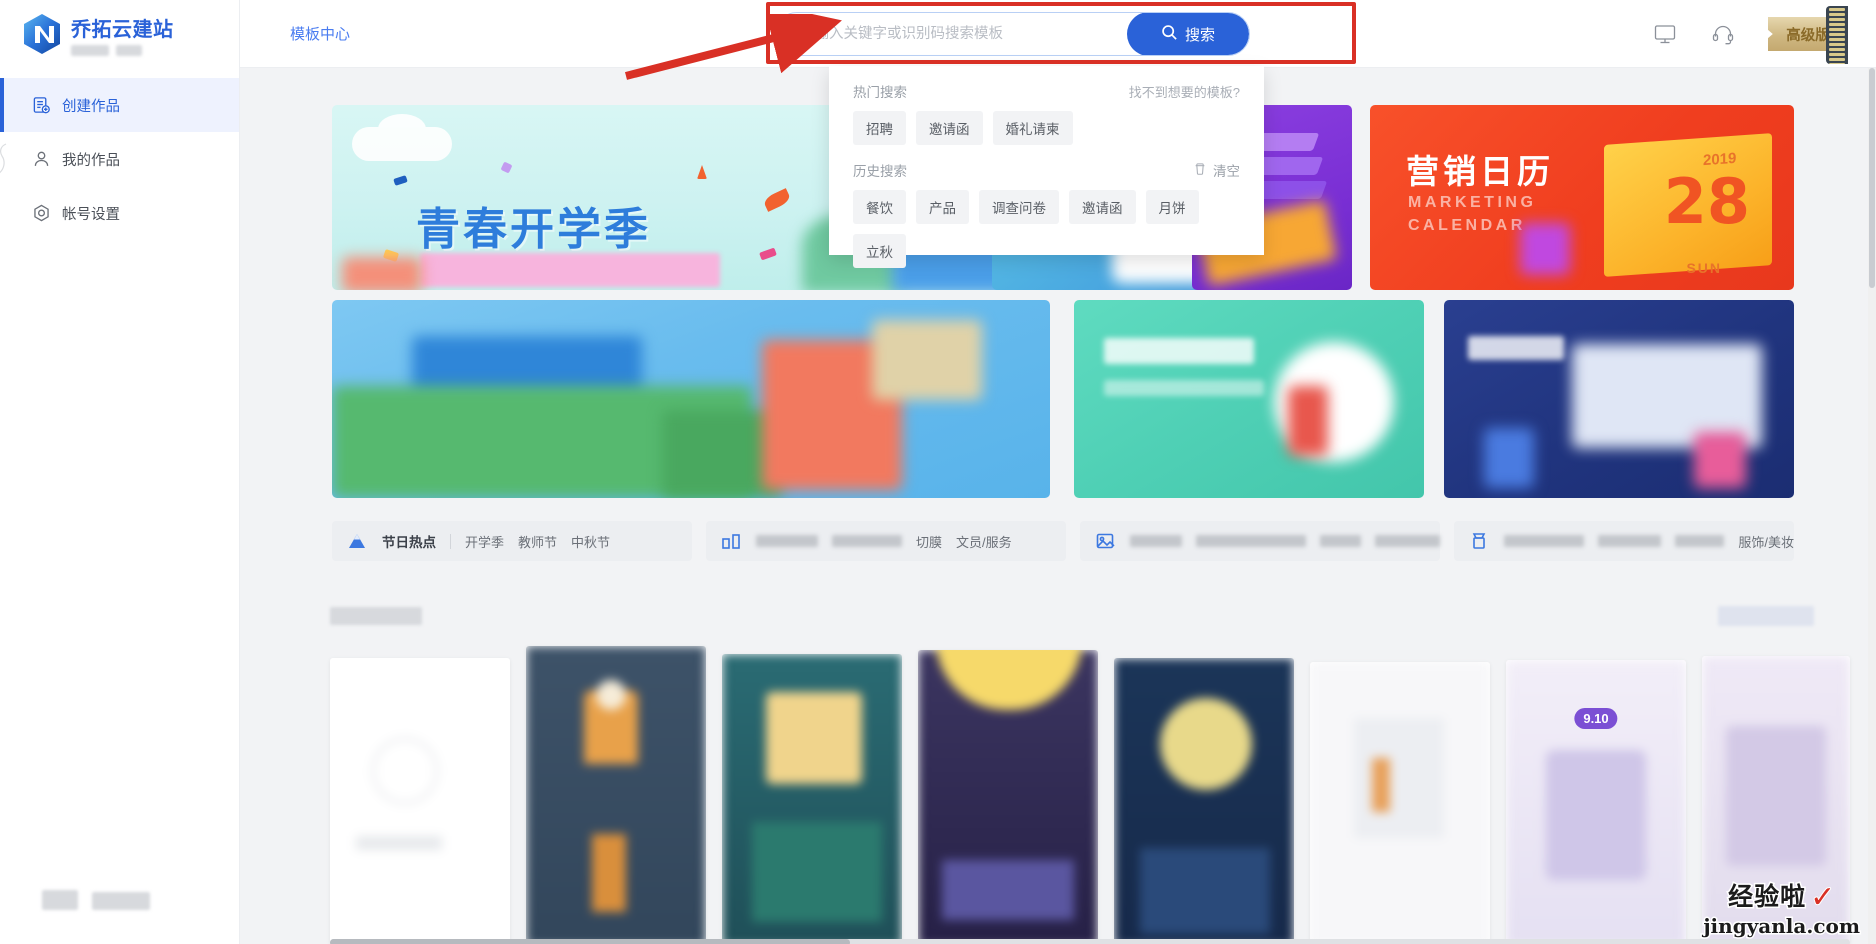 The width and height of the screenshot is (1876, 944). Describe the element at coordinates (41, 159) in the screenshot. I see `user-icon` at that location.